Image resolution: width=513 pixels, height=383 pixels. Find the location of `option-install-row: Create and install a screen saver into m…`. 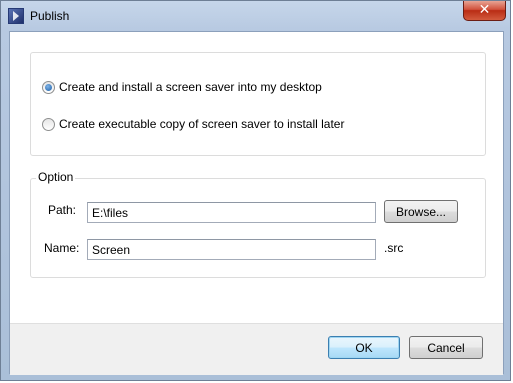

option-install-row: Create and install a screen saver into m… is located at coordinates (182, 87).